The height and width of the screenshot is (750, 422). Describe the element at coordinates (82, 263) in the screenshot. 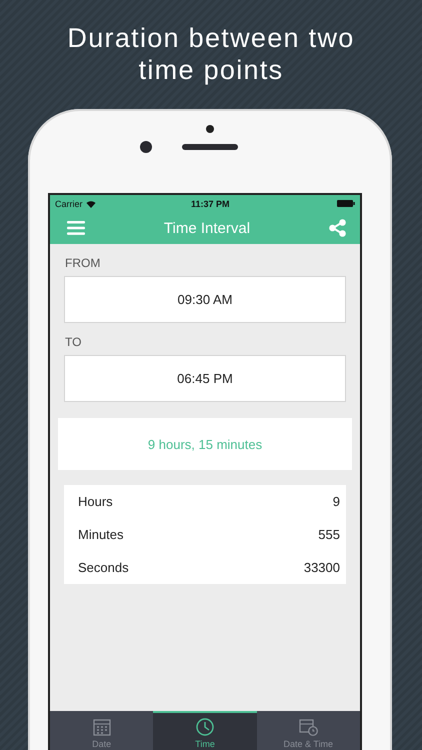

I see `from-label: FROM` at that location.